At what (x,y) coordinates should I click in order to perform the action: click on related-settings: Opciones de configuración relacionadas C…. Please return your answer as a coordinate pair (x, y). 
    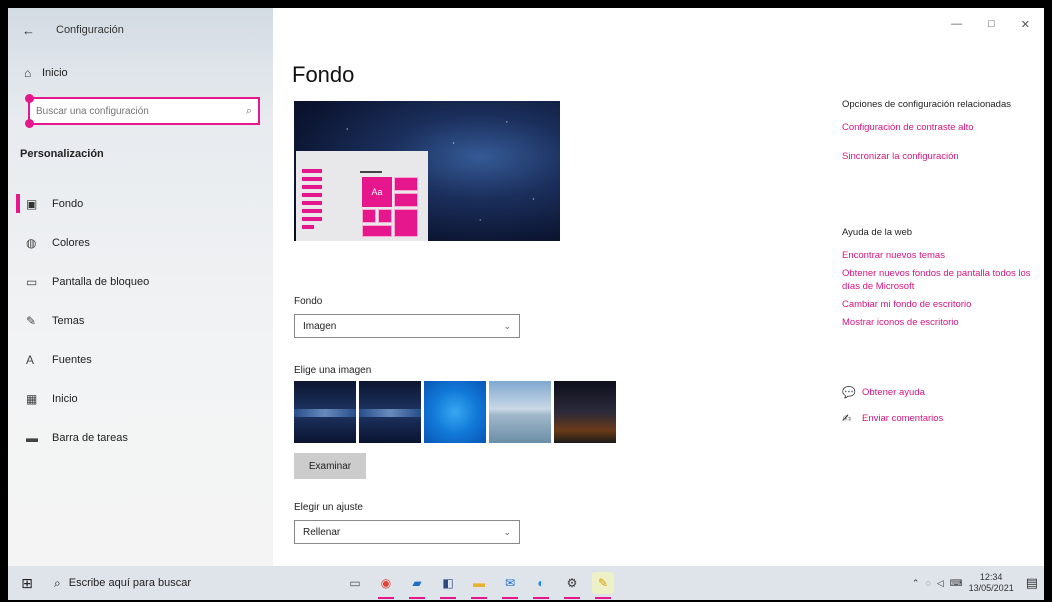
    Looking at the image, I should click on (937, 130).